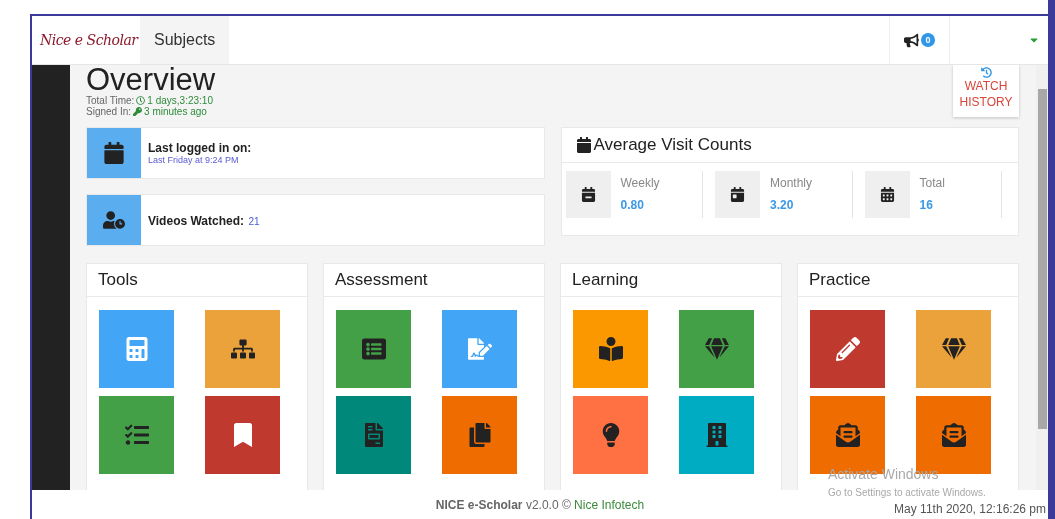  I want to click on signed-in-time: 3 minutes ago, so click(175, 111).